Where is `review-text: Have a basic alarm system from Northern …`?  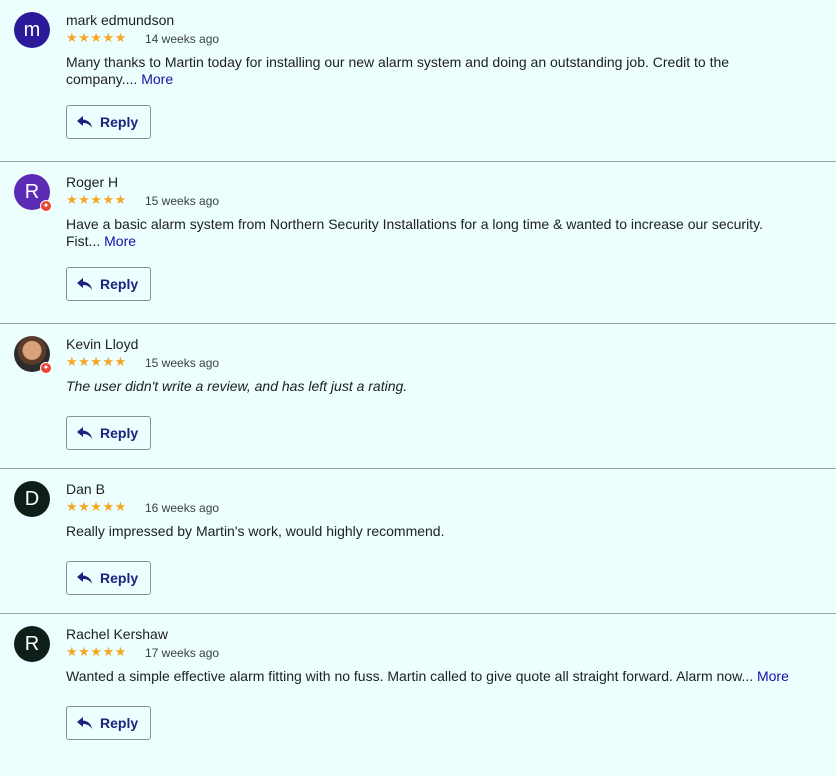 review-text: Have a basic alarm system from Northern … is located at coordinates (426, 233).